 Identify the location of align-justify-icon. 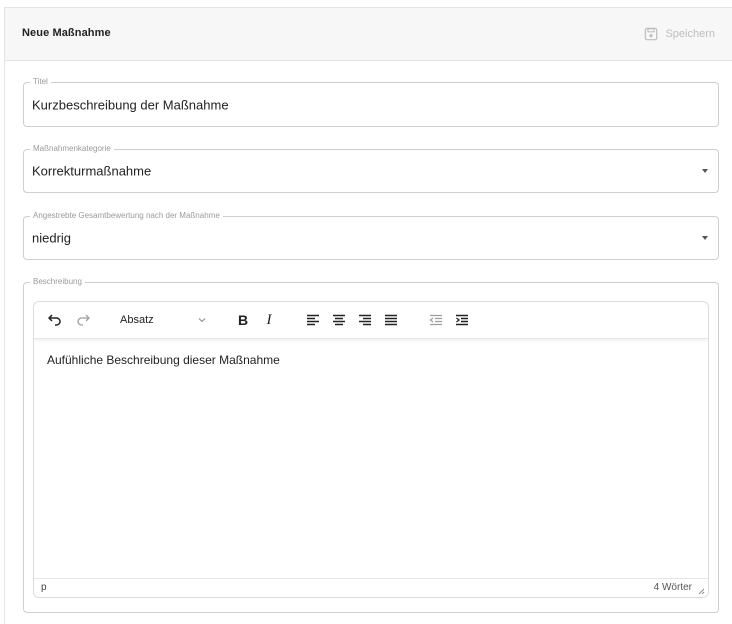
(391, 320).